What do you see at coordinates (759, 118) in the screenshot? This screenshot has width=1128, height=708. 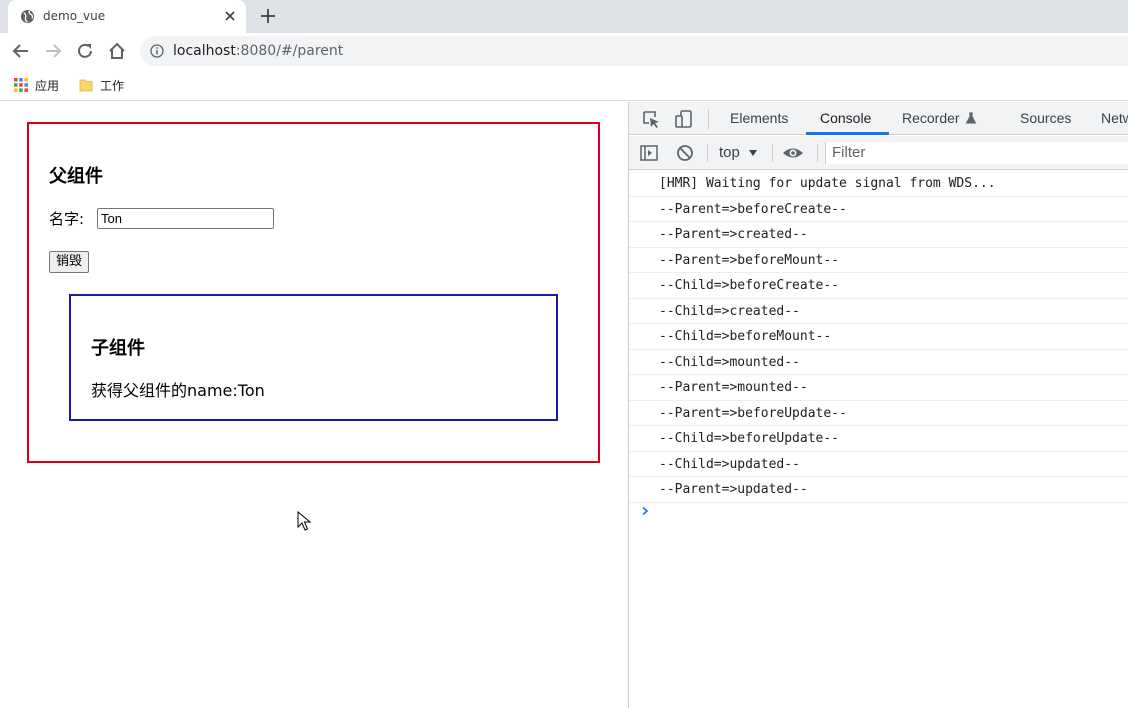 I see `tab-elements: Elements` at bounding box center [759, 118].